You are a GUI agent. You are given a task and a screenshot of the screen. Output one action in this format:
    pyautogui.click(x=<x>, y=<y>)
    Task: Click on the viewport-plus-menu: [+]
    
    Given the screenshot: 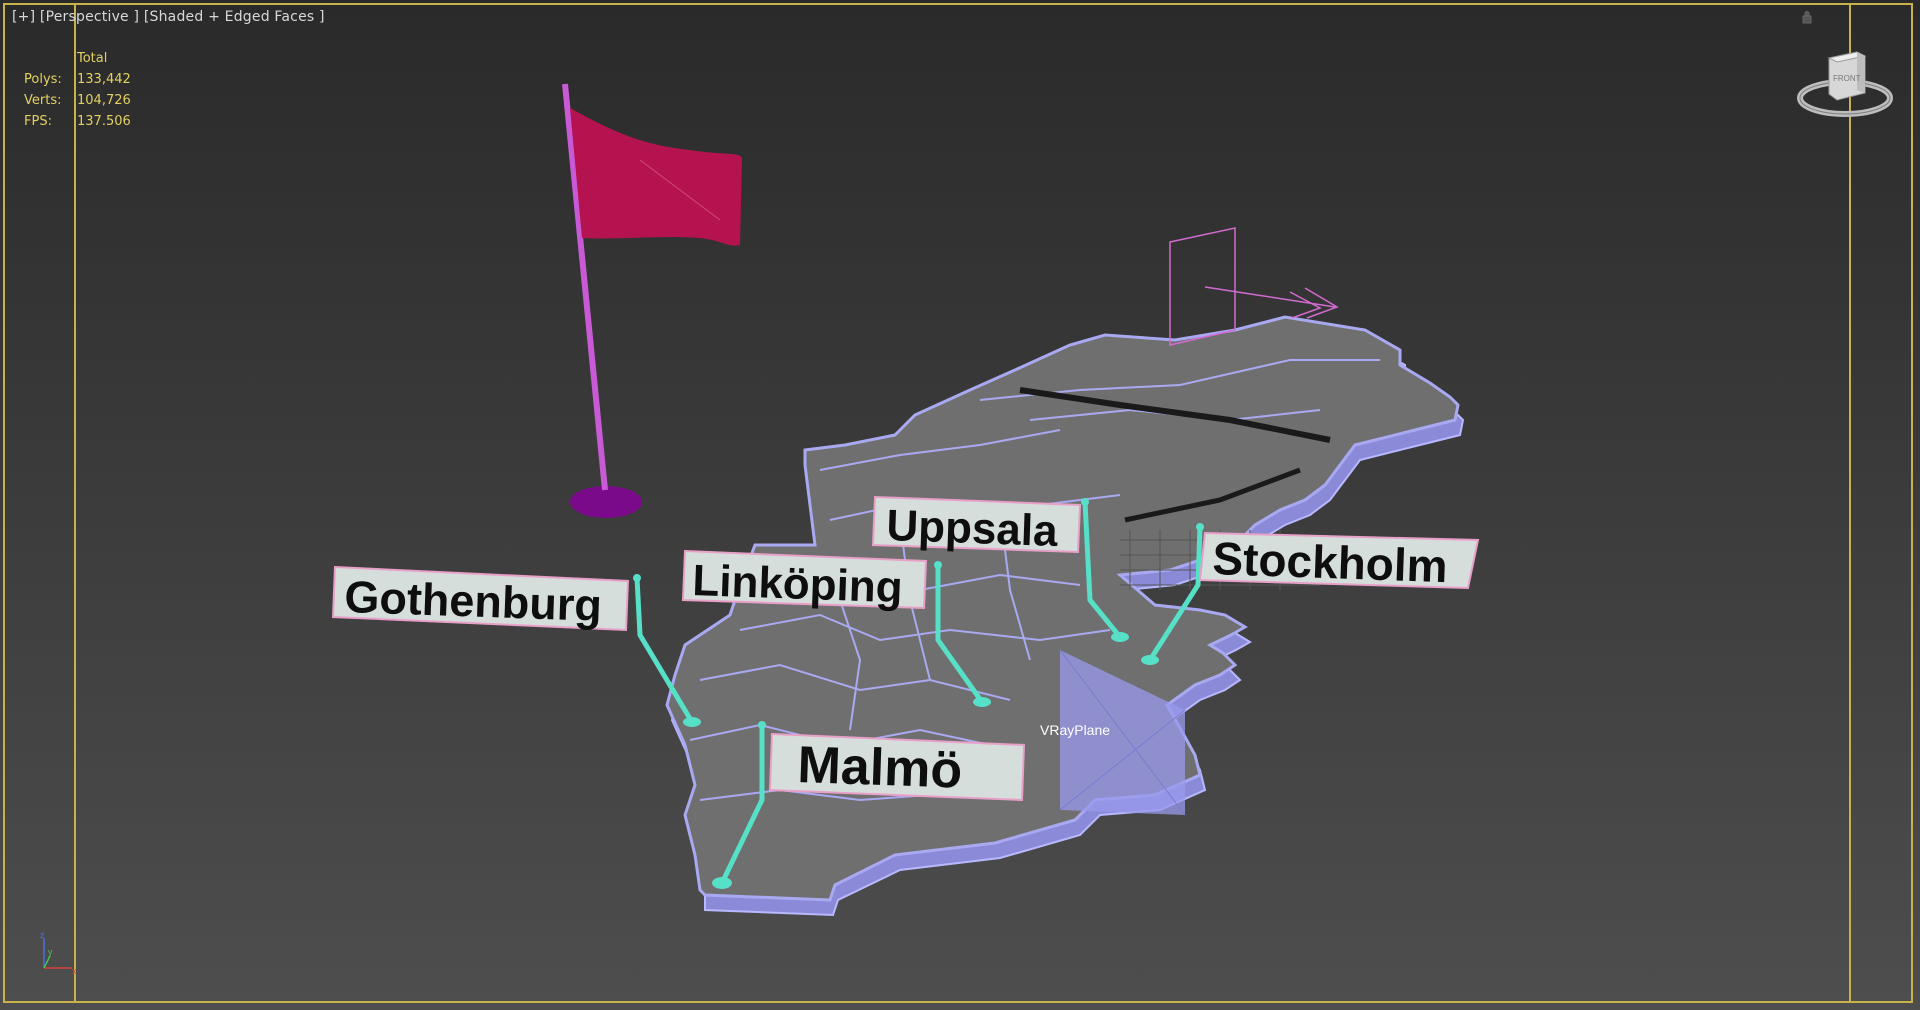 What is the action you would take?
    pyautogui.click(x=23, y=17)
    